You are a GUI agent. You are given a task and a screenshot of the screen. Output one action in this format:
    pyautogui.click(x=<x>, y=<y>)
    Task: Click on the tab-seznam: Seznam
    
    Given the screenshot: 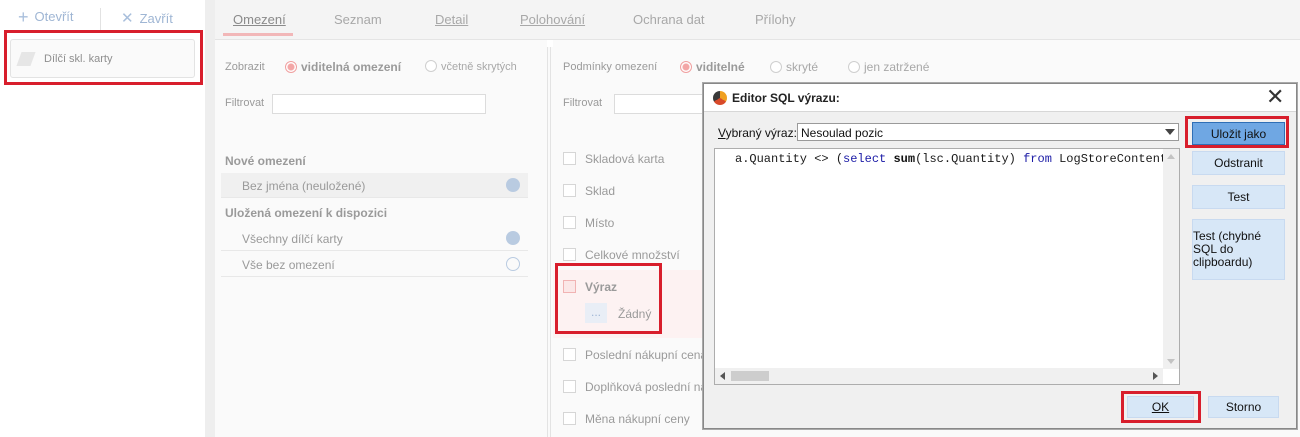 What is the action you would take?
    pyautogui.click(x=358, y=19)
    